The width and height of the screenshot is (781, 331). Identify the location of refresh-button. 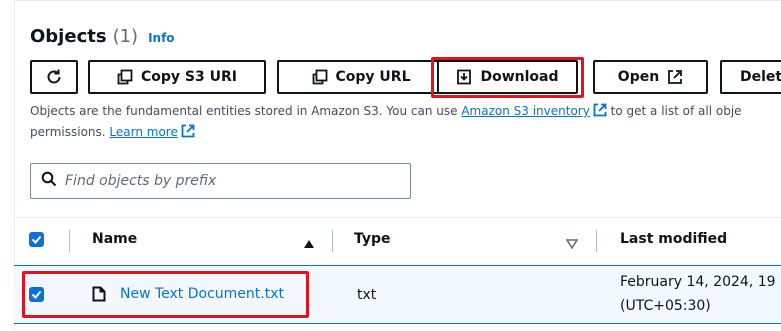
(54, 77).